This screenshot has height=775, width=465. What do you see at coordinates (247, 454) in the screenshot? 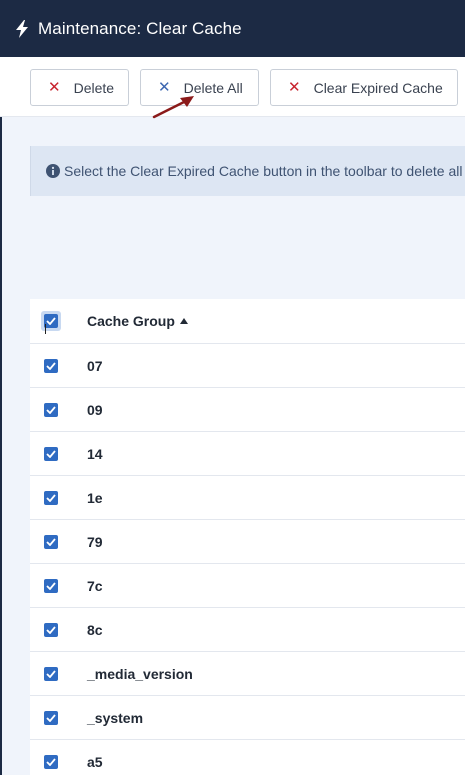
I see `table-row: 14` at bounding box center [247, 454].